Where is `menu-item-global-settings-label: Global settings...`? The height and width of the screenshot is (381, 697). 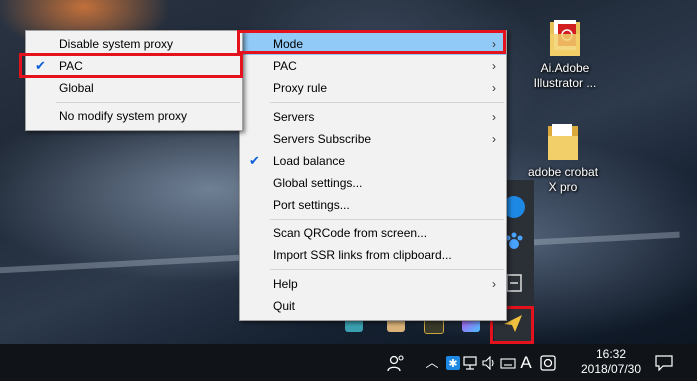 menu-item-global-settings-label: Global settings... is located at coordinates (318, 183).